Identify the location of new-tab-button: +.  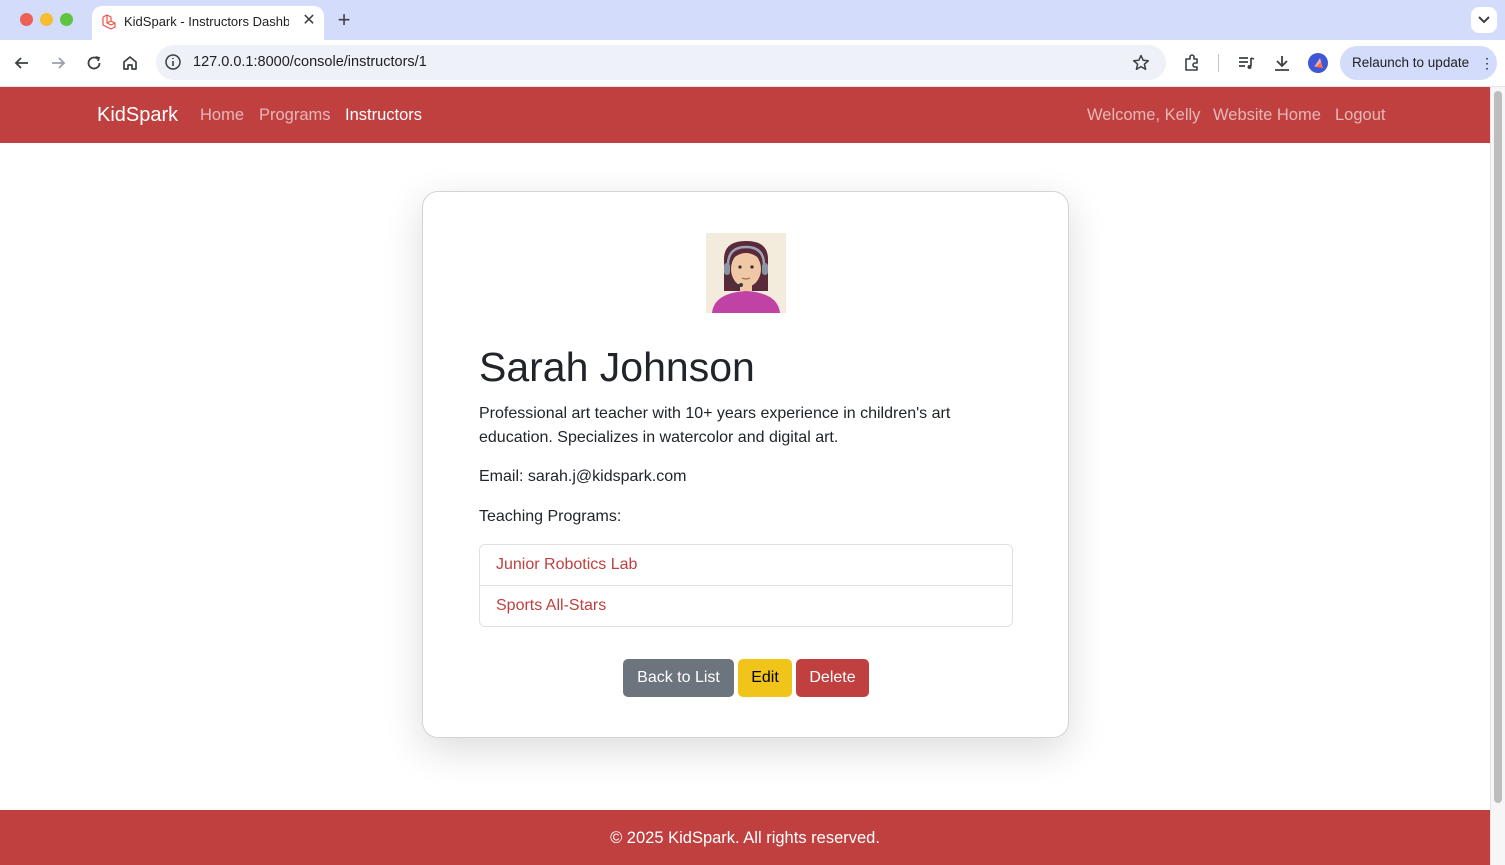
(344, 20).